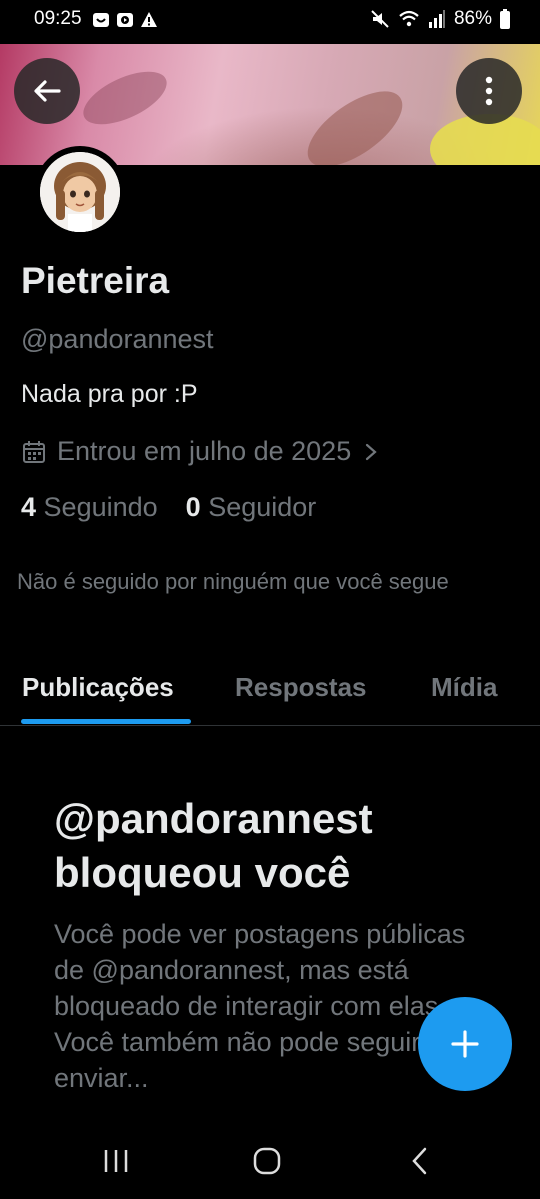 This screenshot has height=1199, width=540. Describe the element at coordinates (100, 507) in the screenshot. I see `following-label: Seguindo` at that location.